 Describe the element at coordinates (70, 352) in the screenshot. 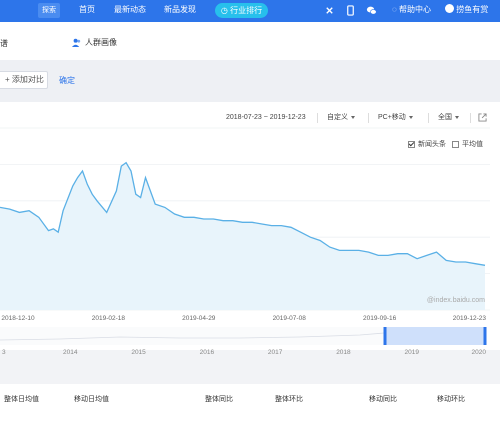

I see `brush-year-label: 2014` at that location.